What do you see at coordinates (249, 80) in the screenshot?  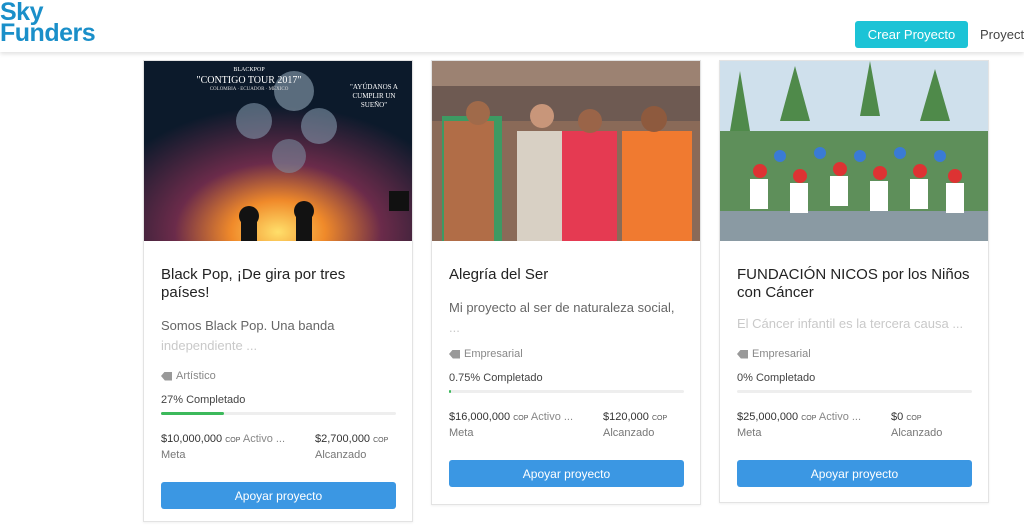 I see `poster-tour: "CONTIGO TOUR 2017"` at bounding box center [249, 80].